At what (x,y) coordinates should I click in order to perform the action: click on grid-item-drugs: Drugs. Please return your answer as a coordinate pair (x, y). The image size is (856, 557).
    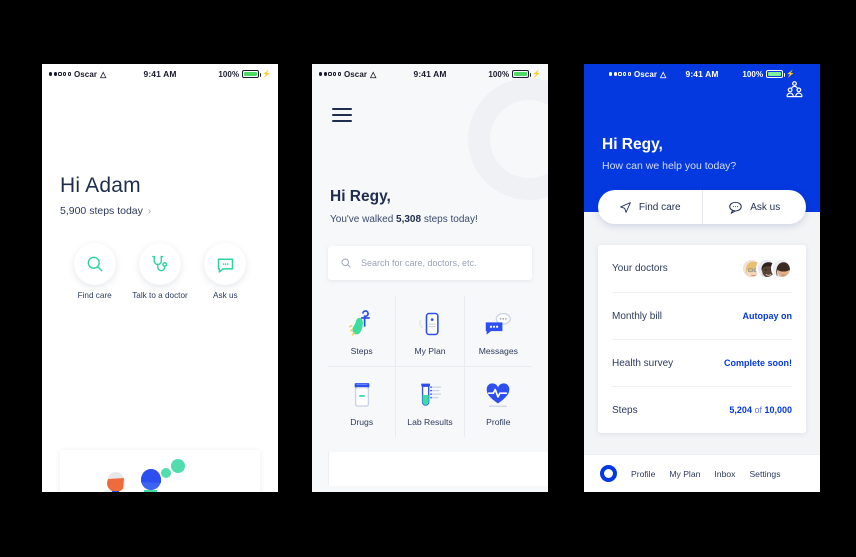
    Looking at the image, I should click on (361, 402).